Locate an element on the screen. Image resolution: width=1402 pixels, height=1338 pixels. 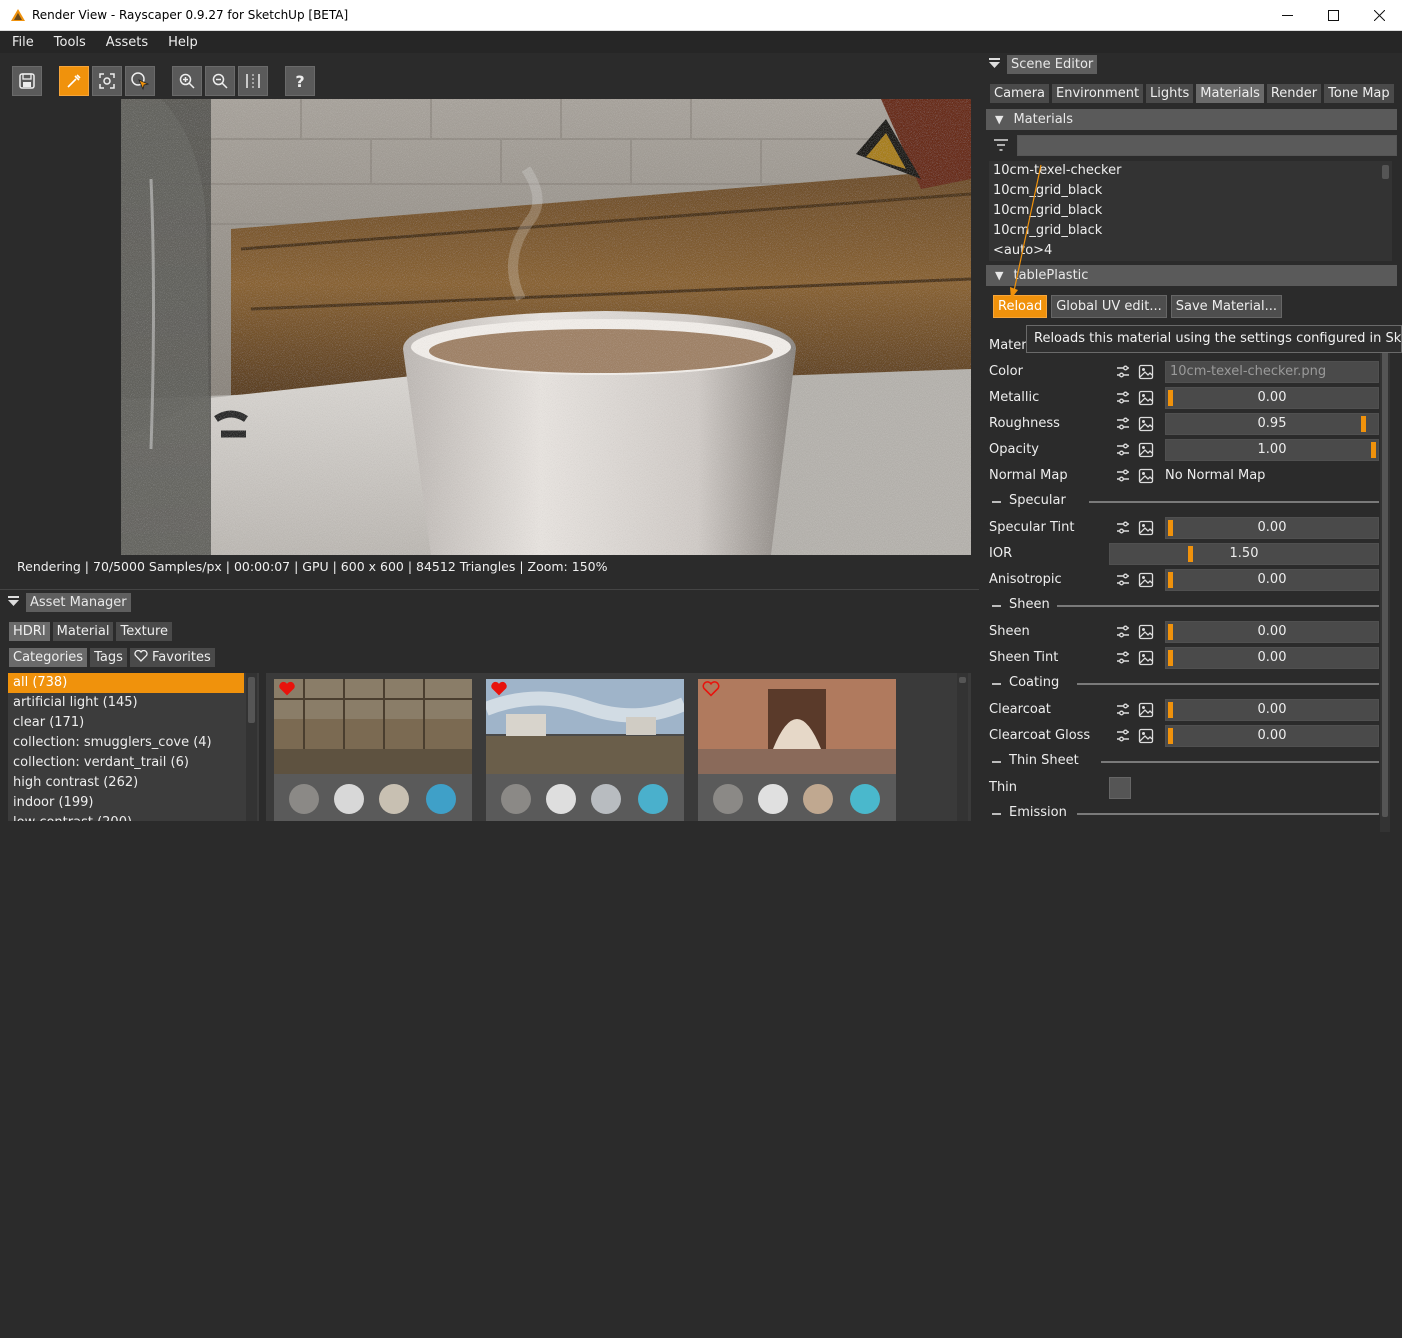
anisotropic-slider: 0.00 is located at coordinates (1272, 580).